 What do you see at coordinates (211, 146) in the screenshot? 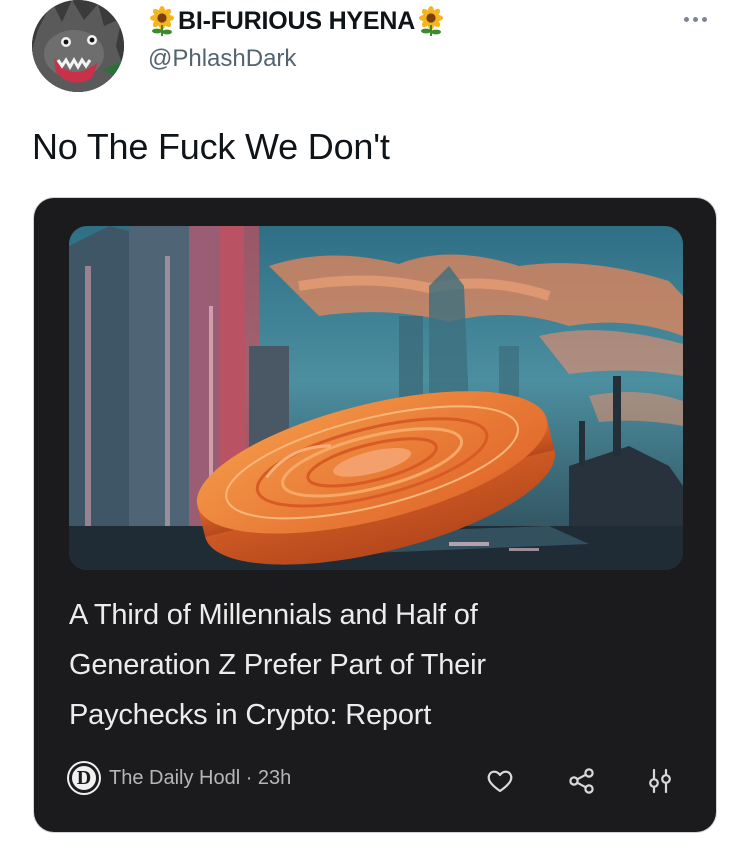
I see `tweet-text: No The Fuck We Don't` at bounding box center [211, 146].